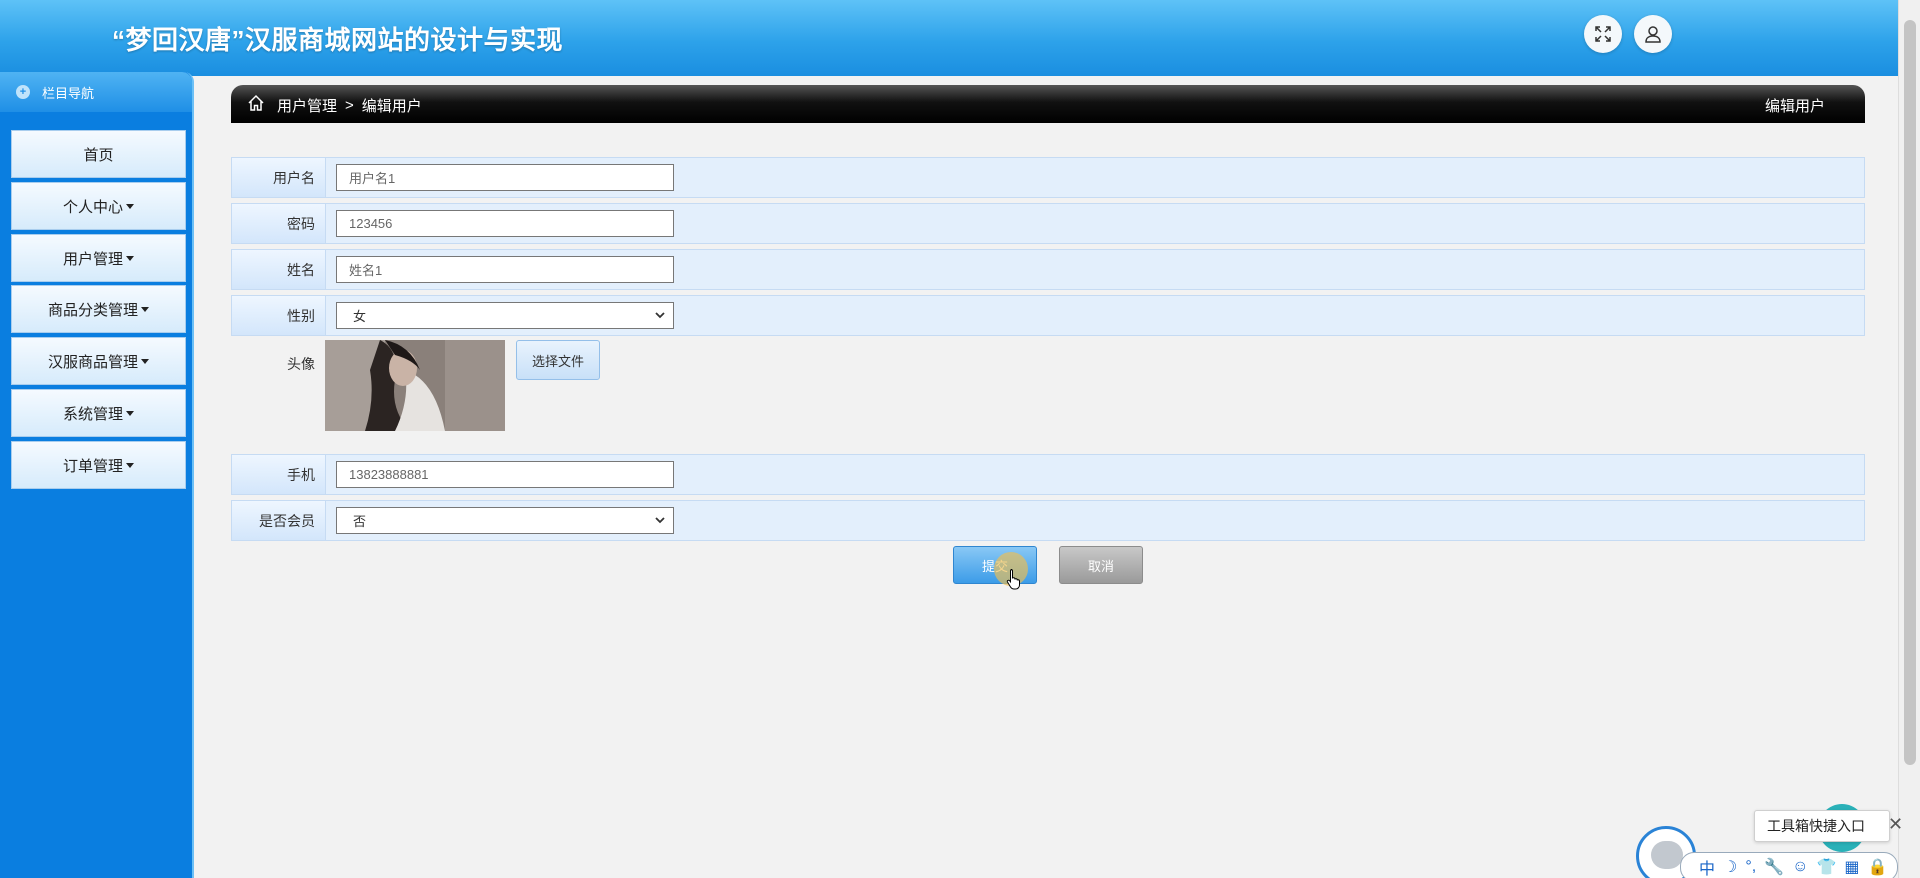  I want to click on sidebar-item-label: 汉服商品管理, so click(92, 362).